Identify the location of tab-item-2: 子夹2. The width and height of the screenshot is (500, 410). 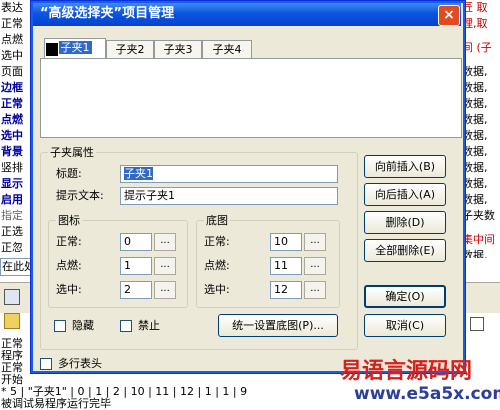
(130, 49).